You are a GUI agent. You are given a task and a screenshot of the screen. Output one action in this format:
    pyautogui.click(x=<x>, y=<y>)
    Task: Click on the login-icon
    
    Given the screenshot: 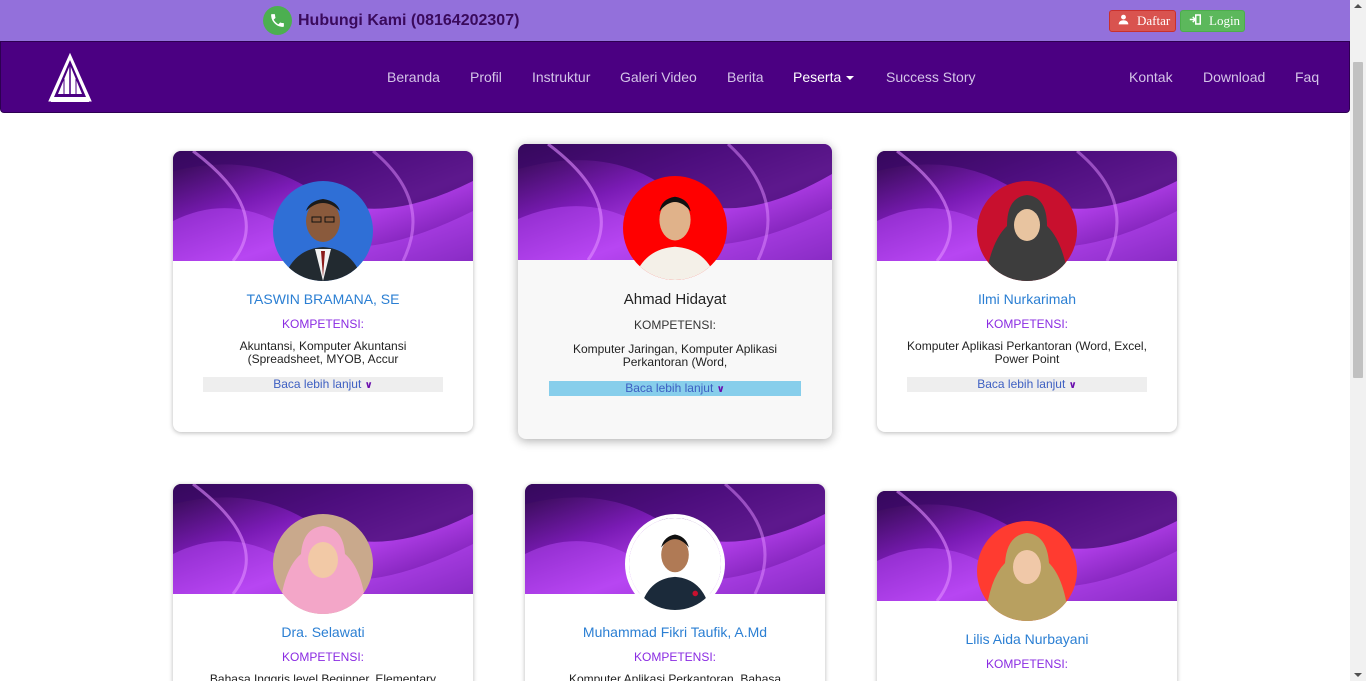 What is the action you would take?
    pyautogui.click(x=1195, y=21)
    